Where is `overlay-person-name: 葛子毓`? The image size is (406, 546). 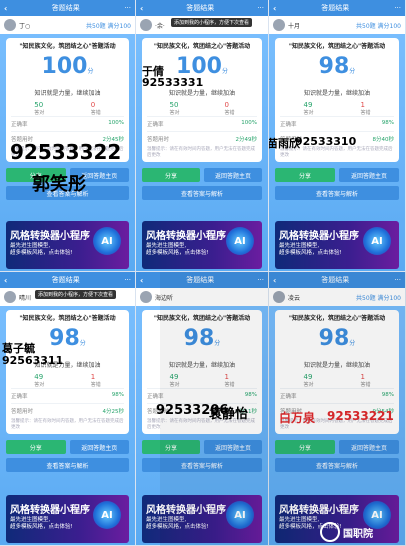 overlay-person-name: 葛子毓 is located at coordinates (18, 348).